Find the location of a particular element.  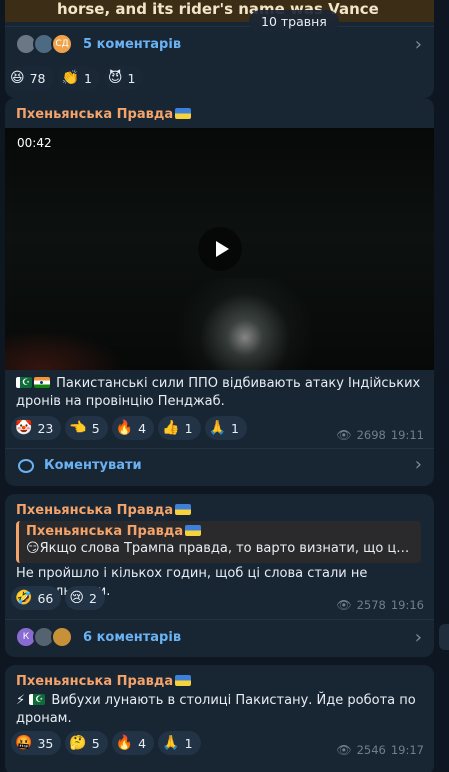

reaction-chip: 🤬 35 is located at coordinates (36, 743).